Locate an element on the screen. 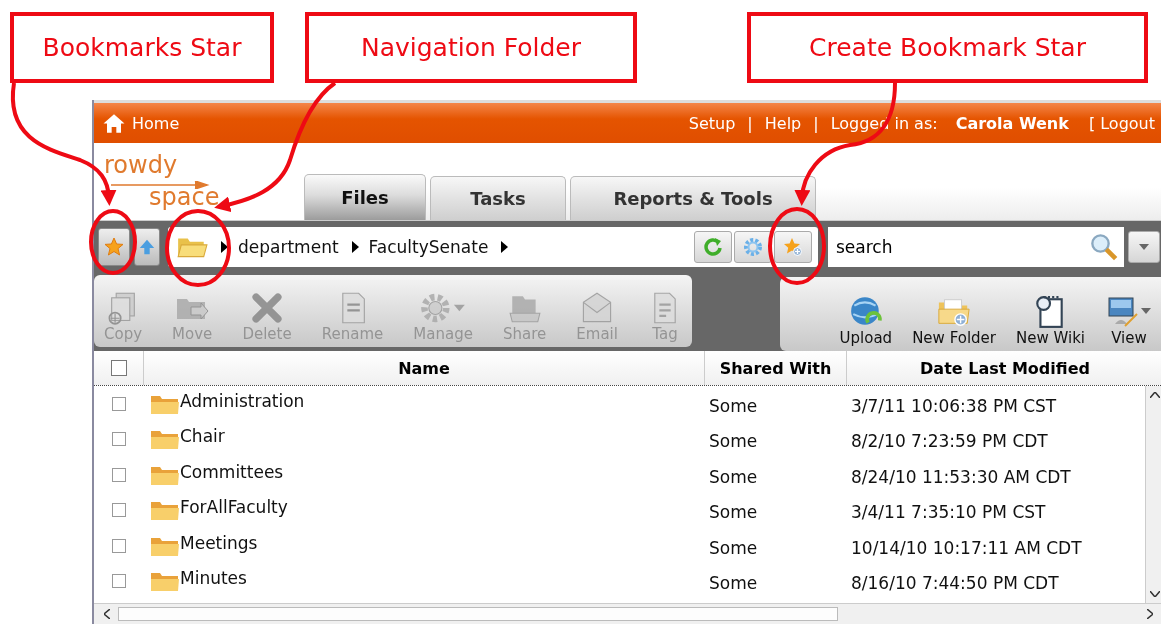 The width and height of the screenshot is (1161, 624). settings-button is located at coordinates (753, 247).